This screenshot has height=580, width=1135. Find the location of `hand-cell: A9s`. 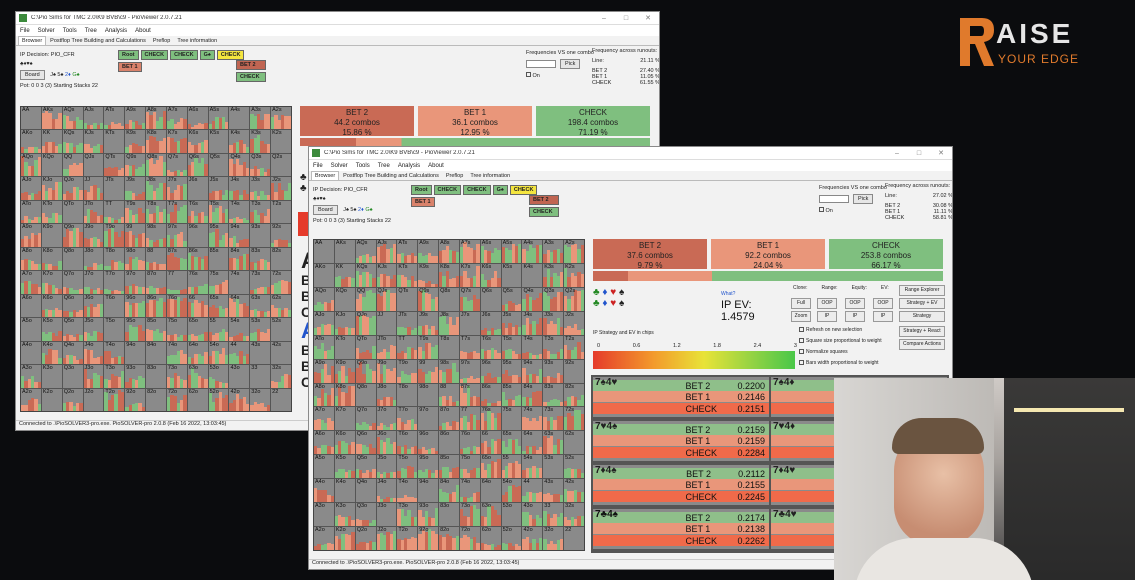

hand-cell: A9s is located at coordinates (428, 251).